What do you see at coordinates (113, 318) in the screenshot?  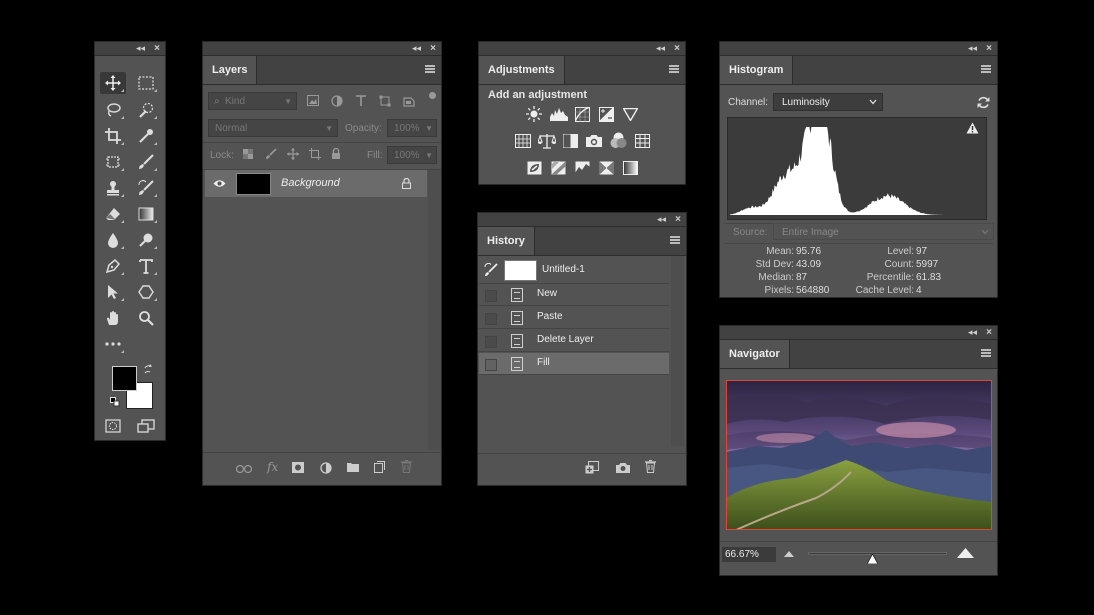 I see `hand-tool` at bounding box center [113, 318].